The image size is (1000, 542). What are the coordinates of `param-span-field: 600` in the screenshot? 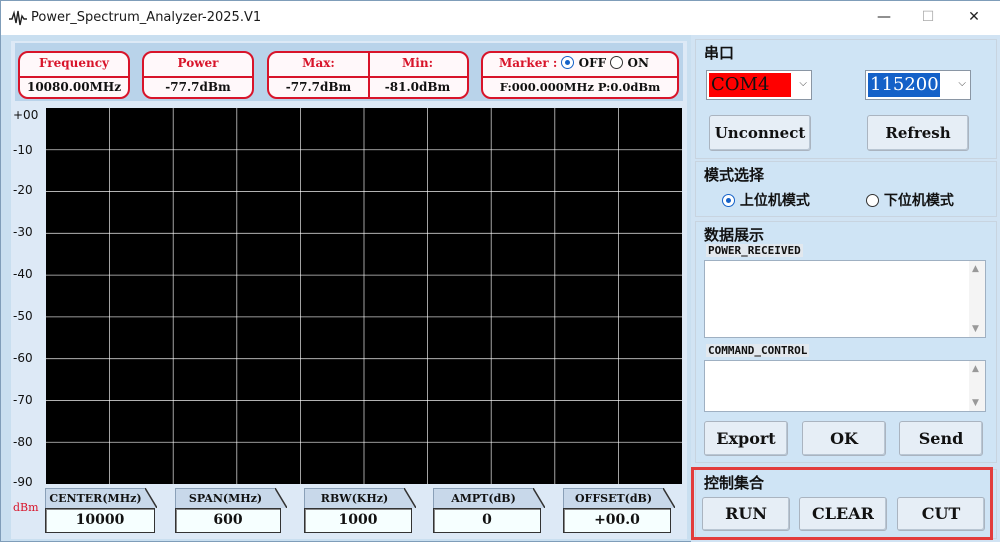 It's located at (228, 520).